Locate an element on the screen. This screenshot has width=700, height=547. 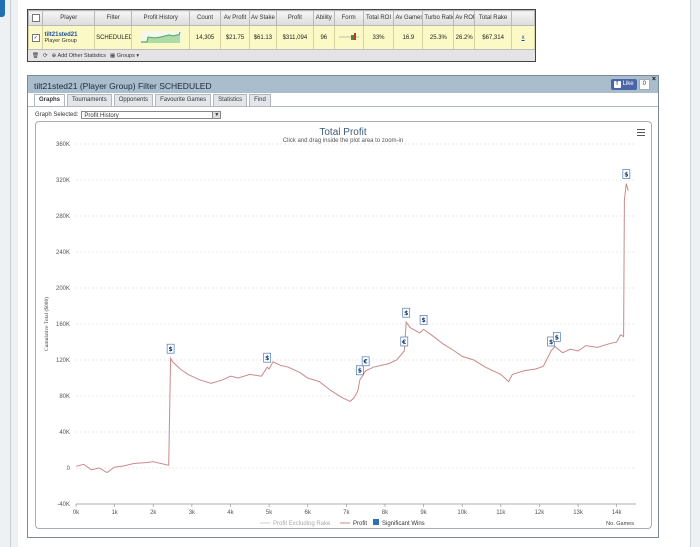
y-tick-label: 280K is located at coordinates (63, 217).